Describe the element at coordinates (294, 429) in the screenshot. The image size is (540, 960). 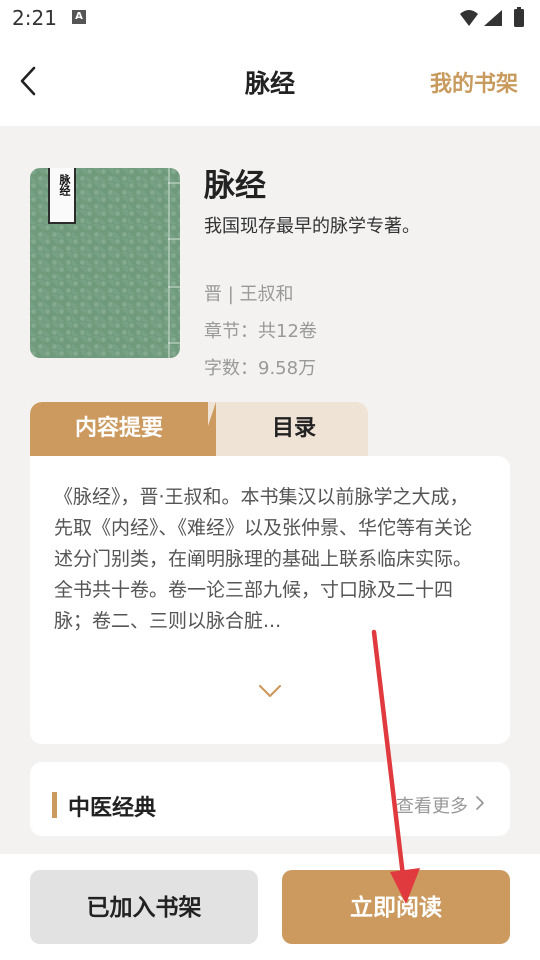
I see `tab-catalog: 目录` at that location.